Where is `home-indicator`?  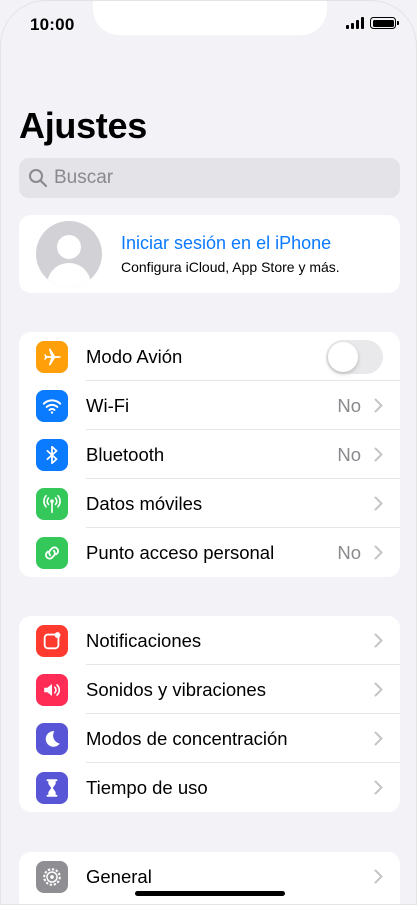
home-indicator is located at coordinates (210, 893).